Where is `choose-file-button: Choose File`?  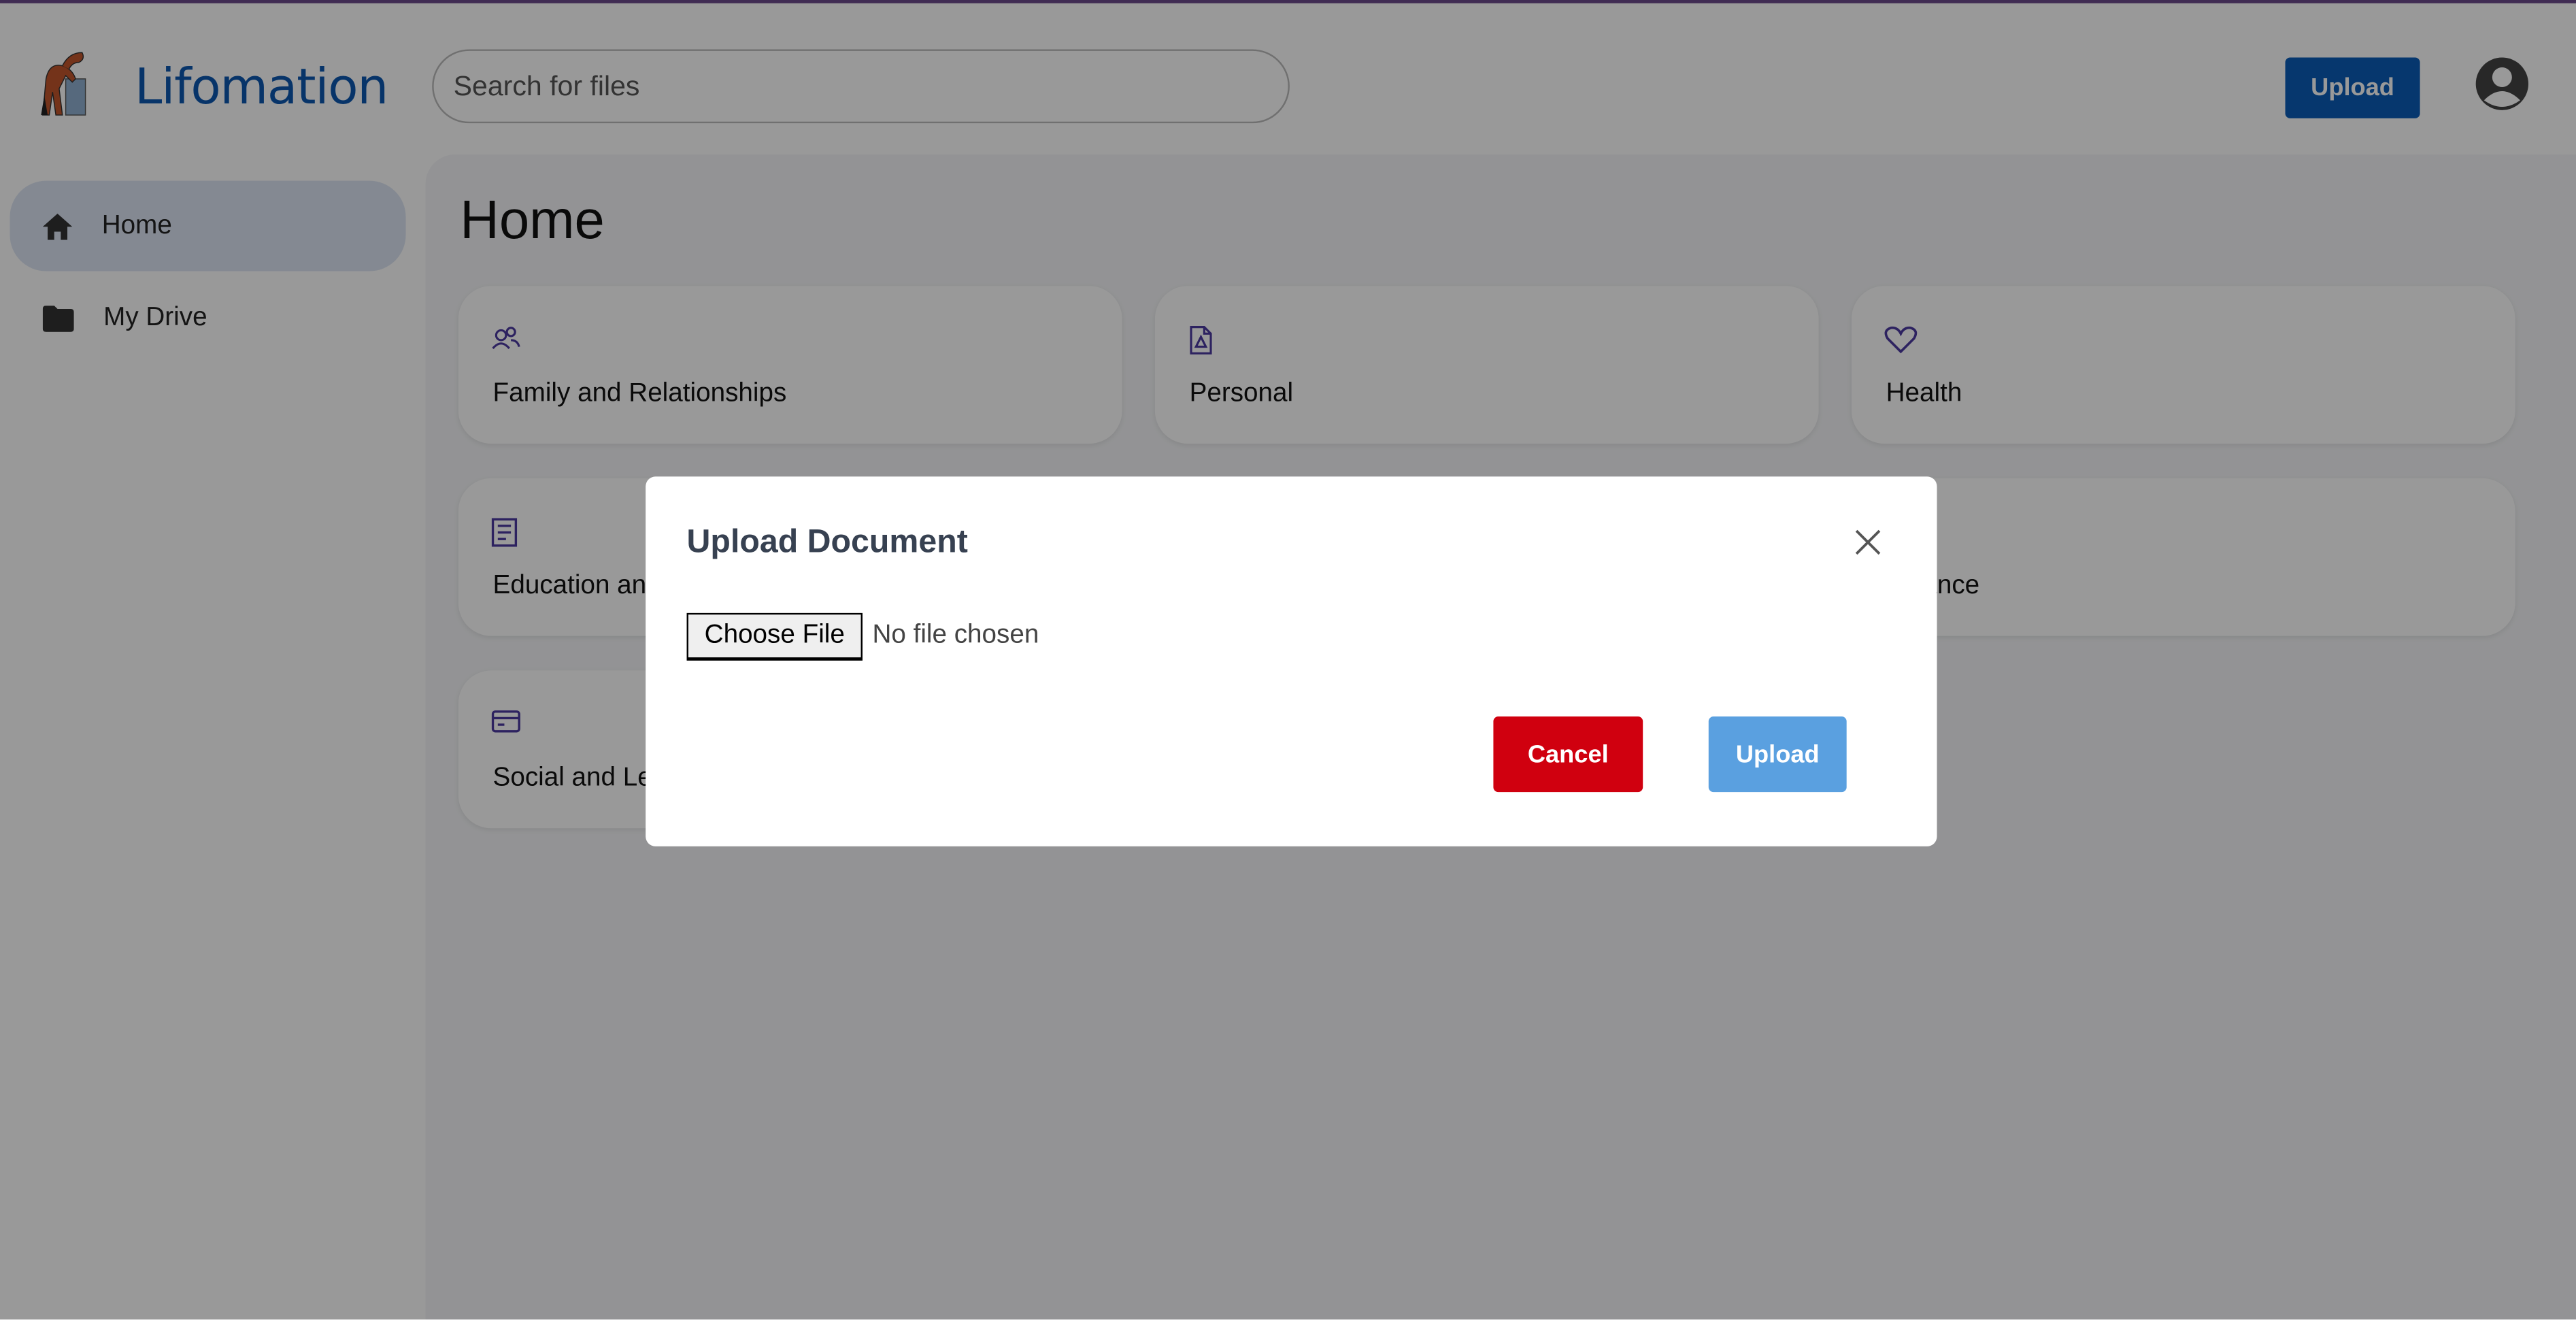 choose-file-button: Choose File is located at coordinates (774, 636).